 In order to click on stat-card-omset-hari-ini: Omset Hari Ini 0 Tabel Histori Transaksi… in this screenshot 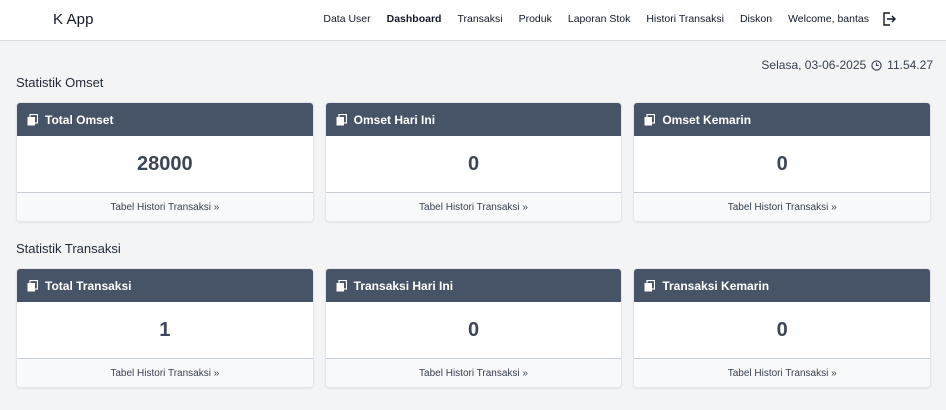, I will do `click(473, 162)`.